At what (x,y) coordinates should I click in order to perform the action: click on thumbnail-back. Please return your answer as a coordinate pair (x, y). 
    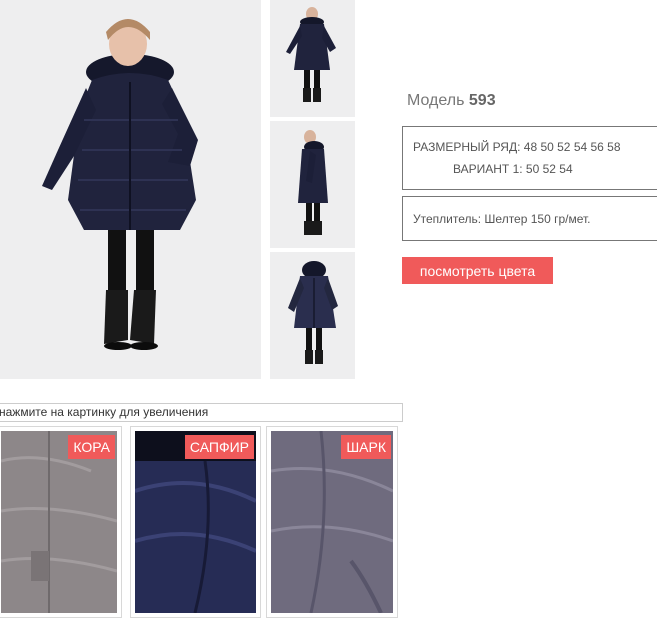
    Looking at the image, I should click on (312, 315).